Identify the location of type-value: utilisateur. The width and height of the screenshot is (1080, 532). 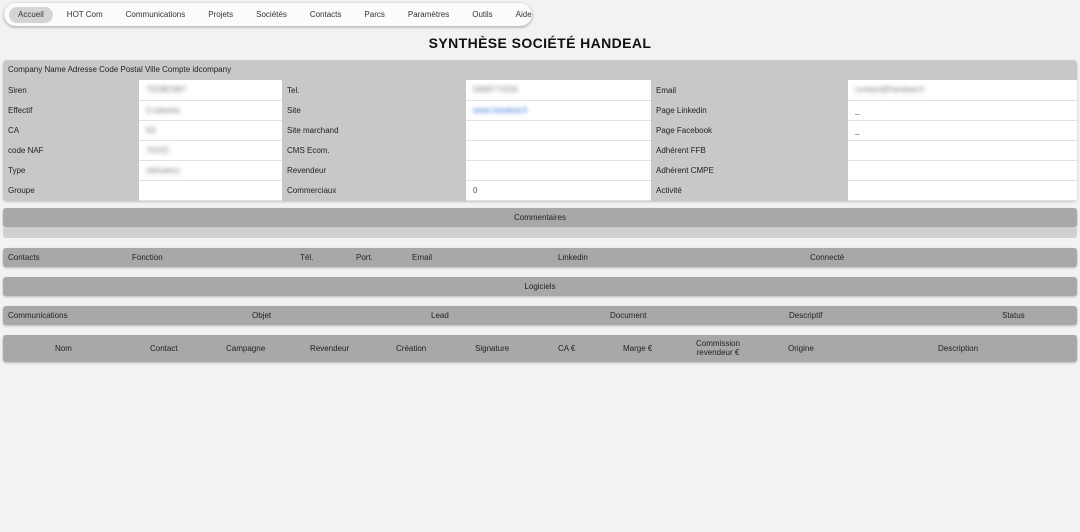
(163, 170).